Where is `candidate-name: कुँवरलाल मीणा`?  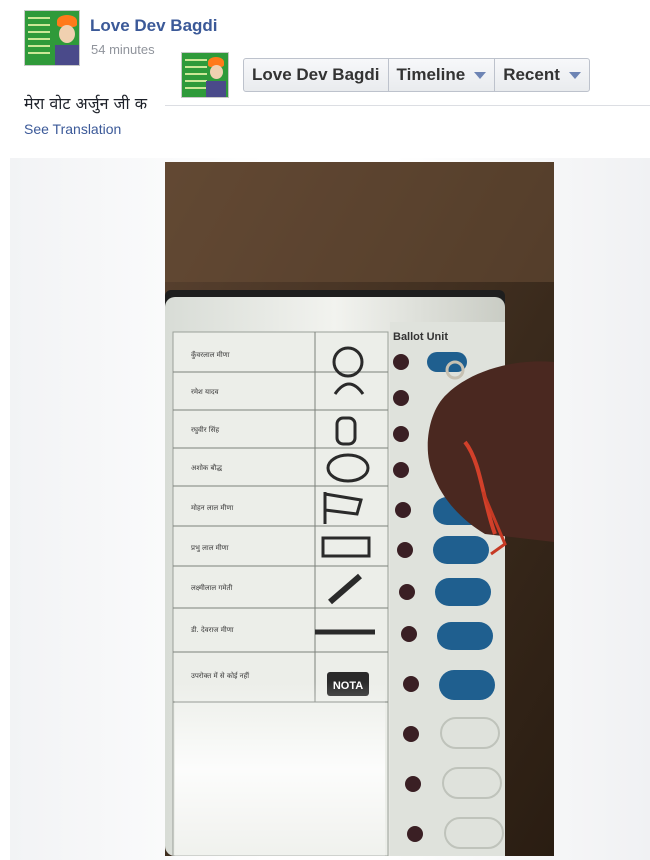 candidate-name: कुँवरलाल मीणा is located at coordinates (210, 354).